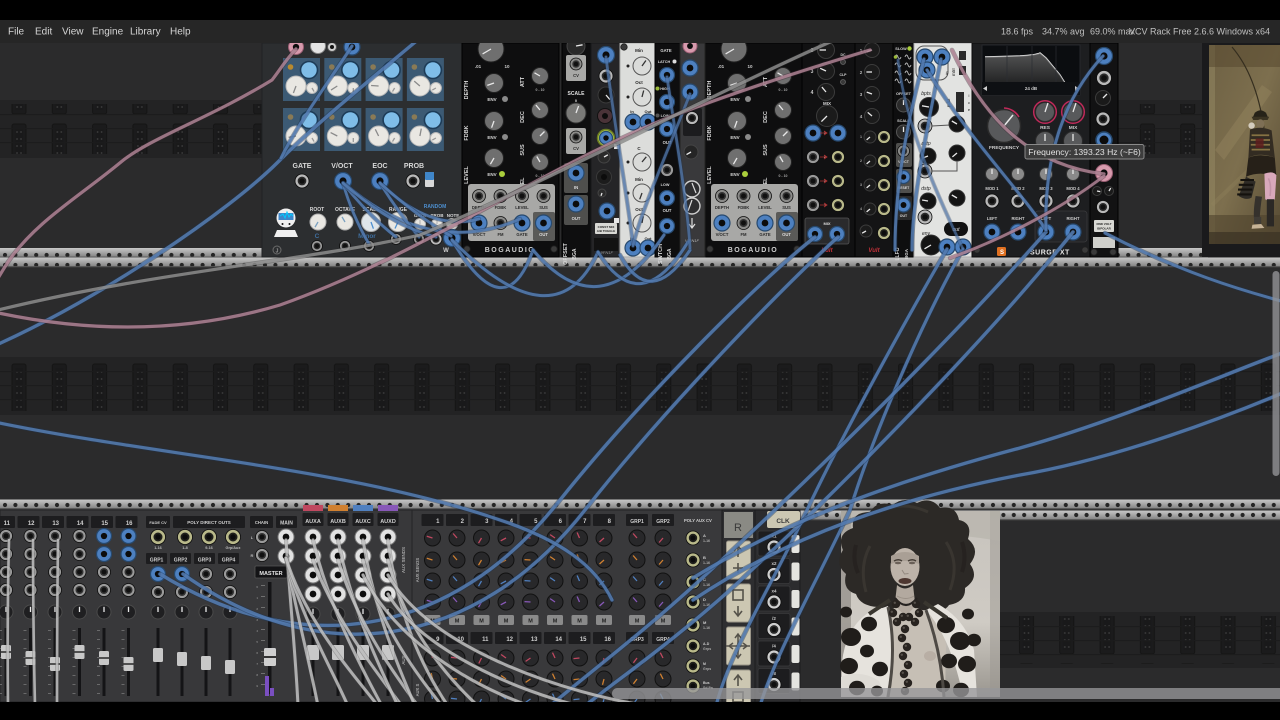 The image size is (1280, 720). I want to click on svg-text: A-D, so click(706, 644).